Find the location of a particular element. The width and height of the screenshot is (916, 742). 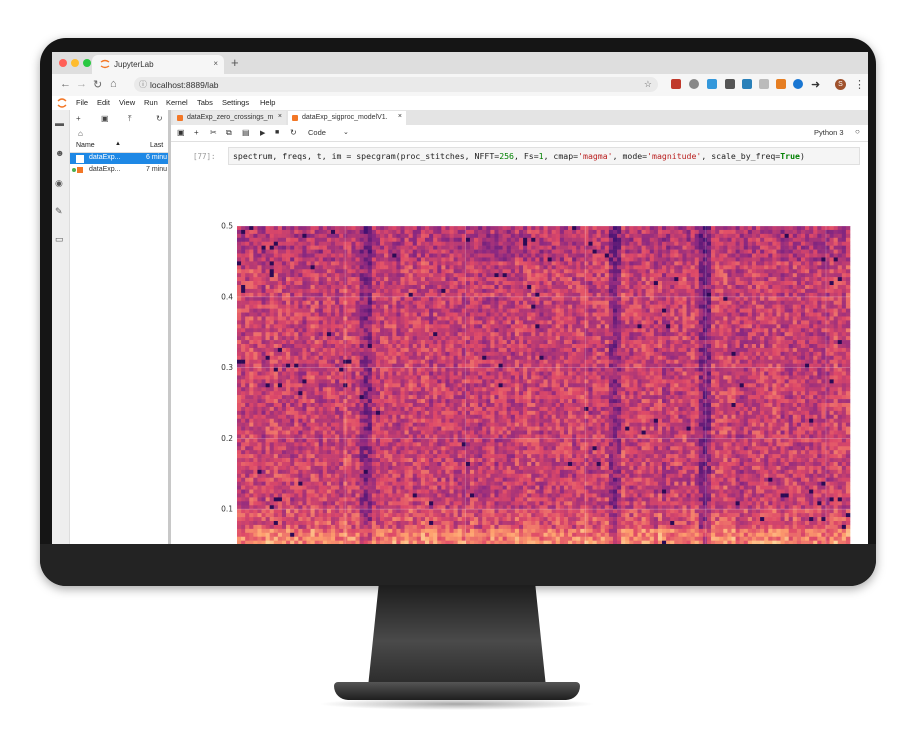

browser-titlebar: JupyterLab × + is located at coordinates (460, 63).